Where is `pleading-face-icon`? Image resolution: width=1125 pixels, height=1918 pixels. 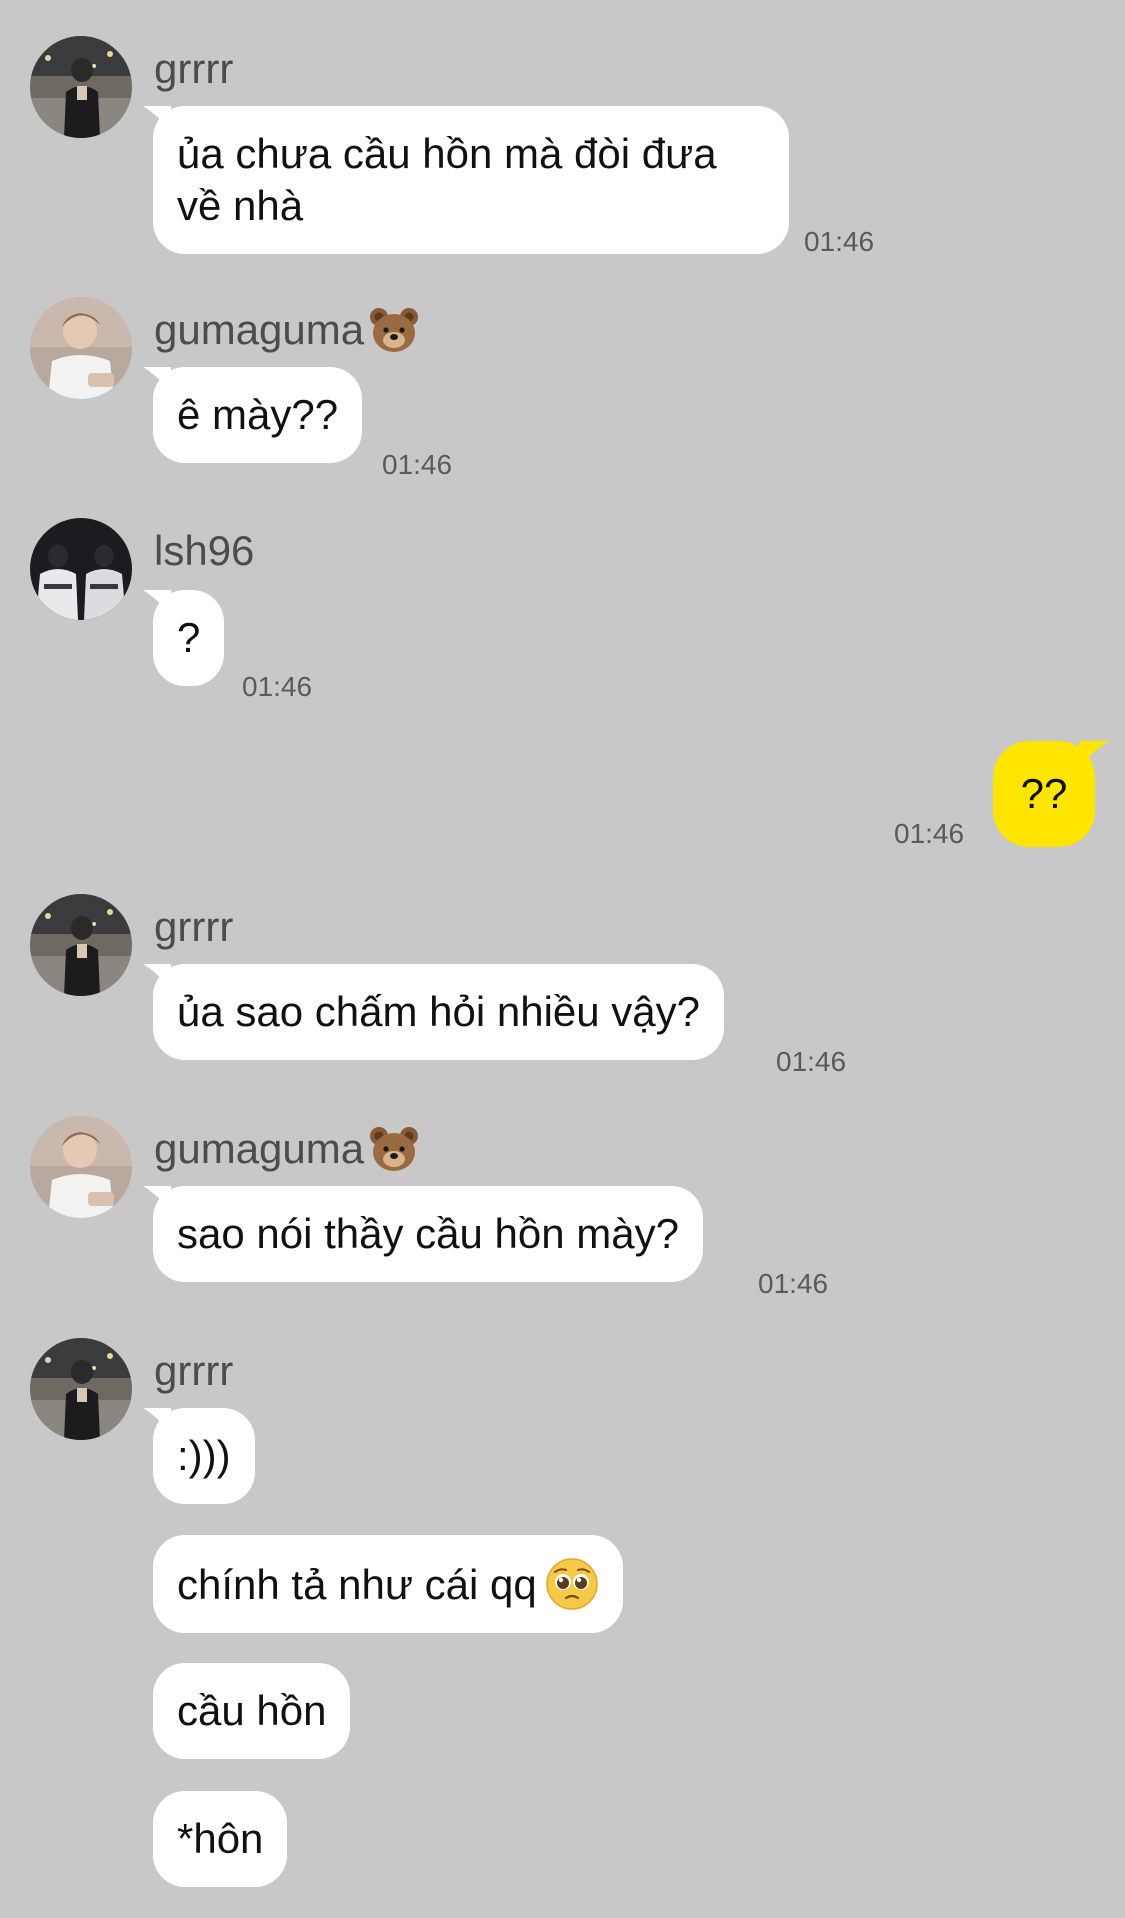 pleading-face-icon is located at coordinates (571, 1584).